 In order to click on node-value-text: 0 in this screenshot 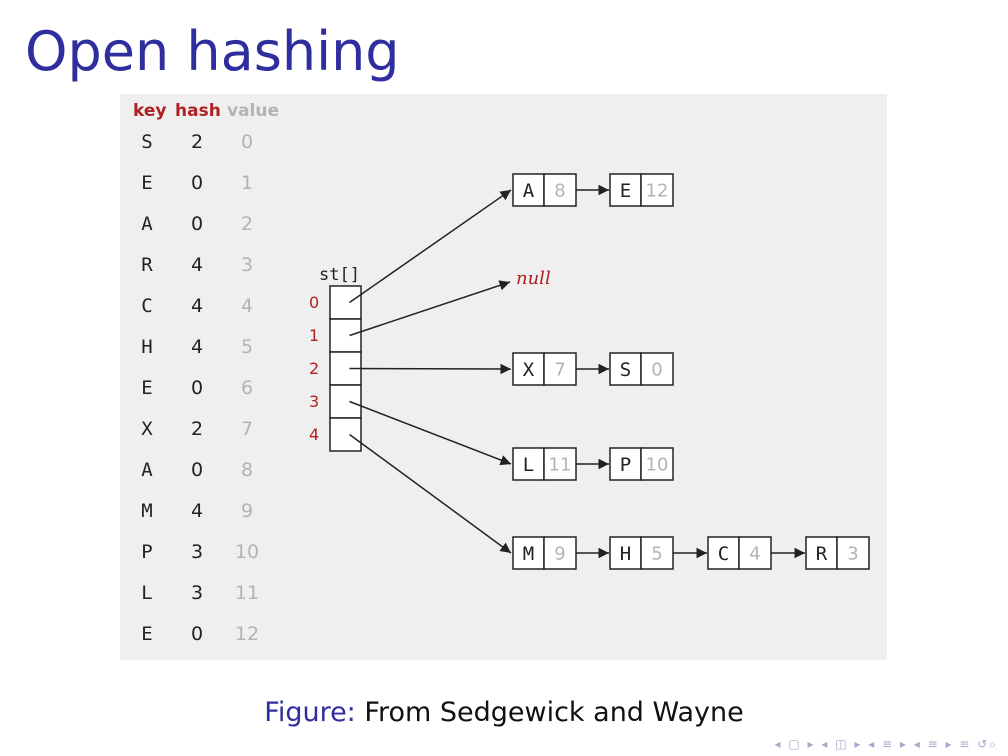, I will do `click(656, 370)`.